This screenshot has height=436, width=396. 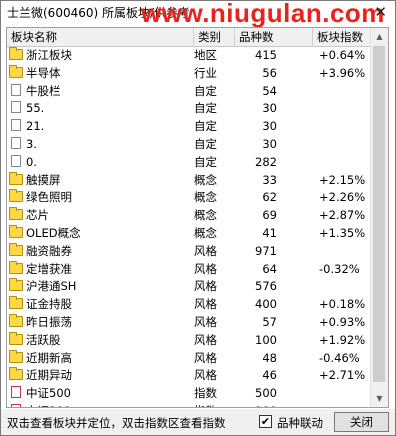 What do you see at coordinates (274, 37) in the screenshot?
I see `column-header-count: 品种数` at bounding box center [274, 37].